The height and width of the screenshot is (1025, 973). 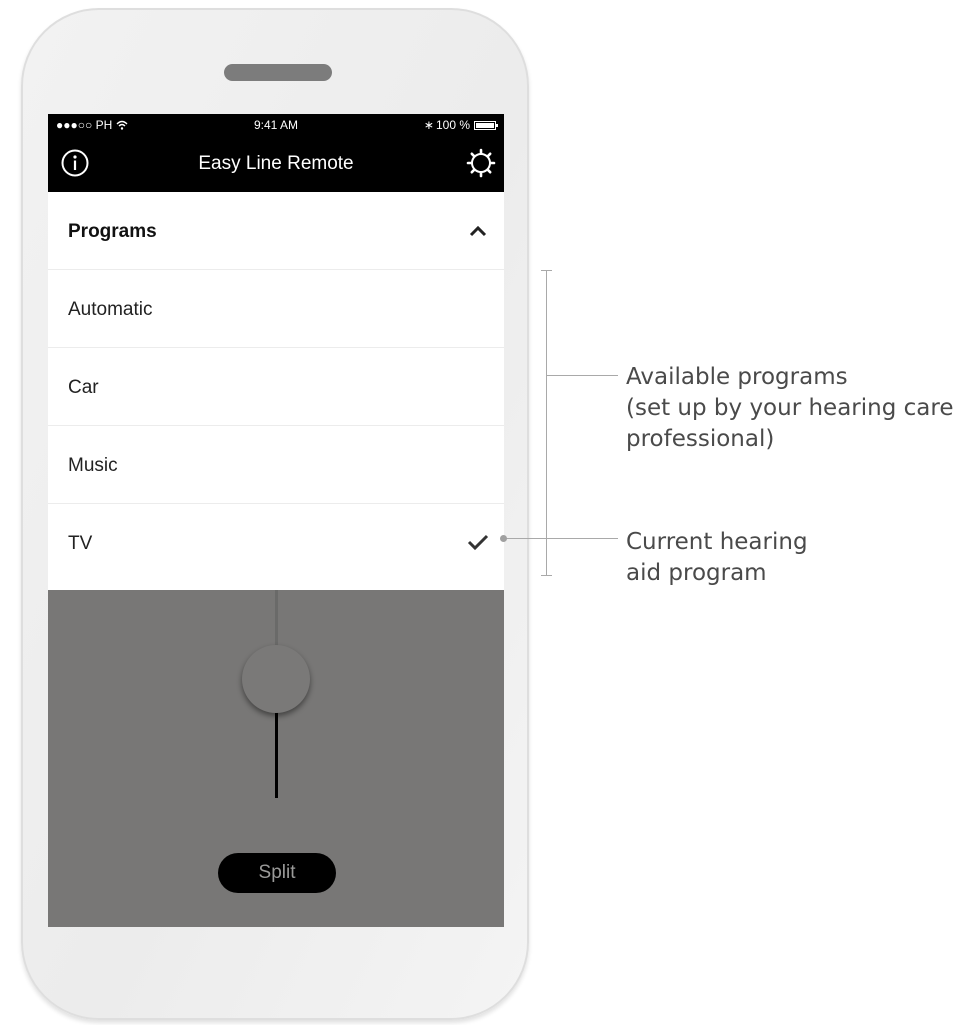 What do you see at coordinates (546, 270) in the screenshot?
I see `bracket-cap-top` at bounding box center [546, 270].